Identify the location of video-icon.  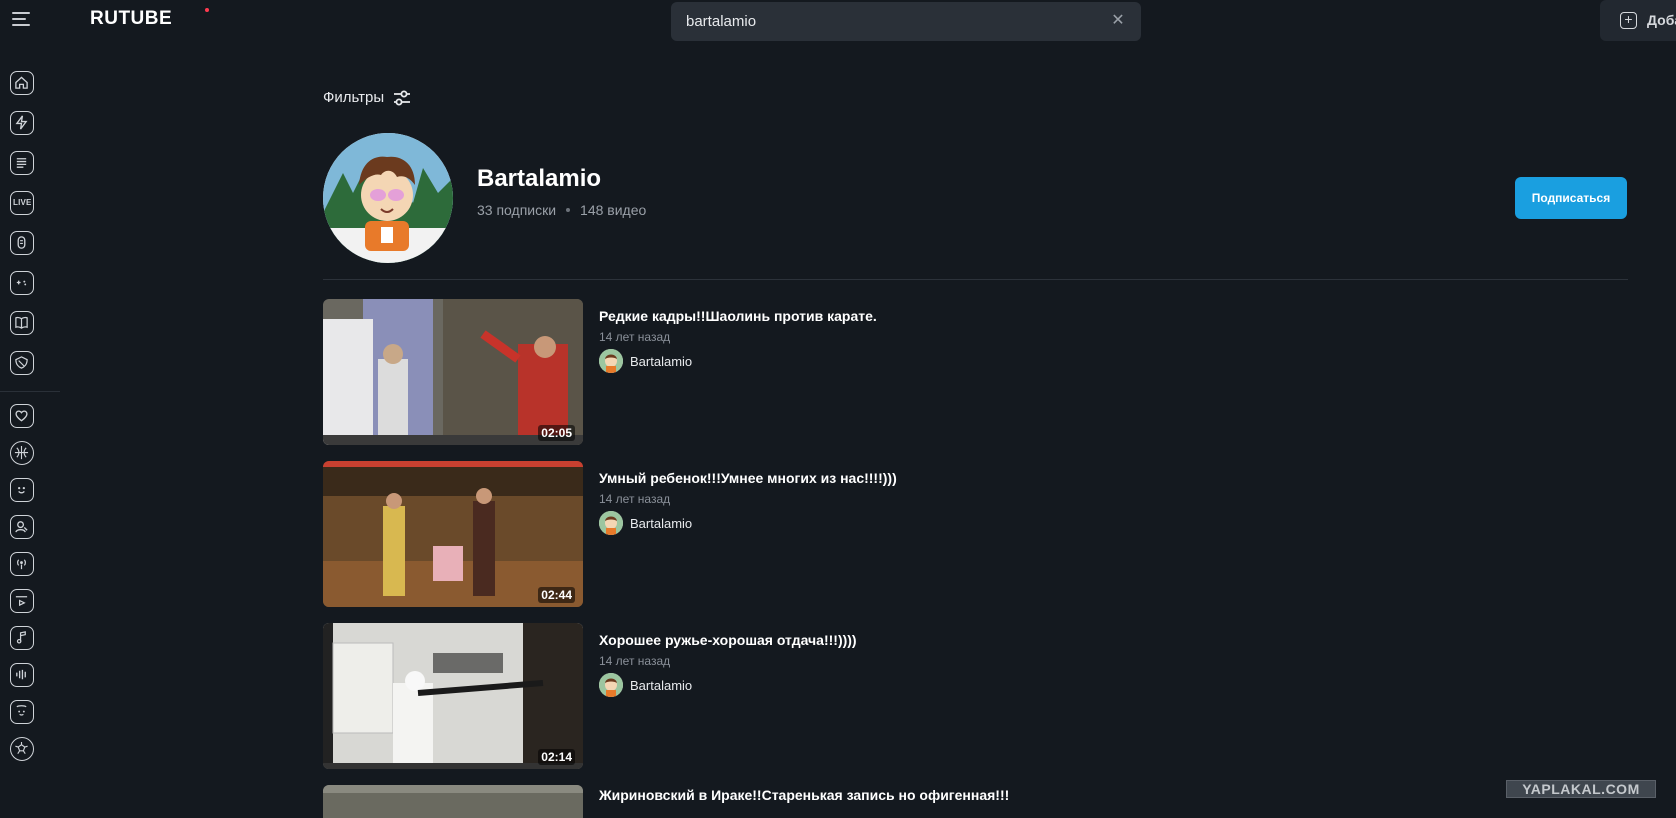
(22, 601).